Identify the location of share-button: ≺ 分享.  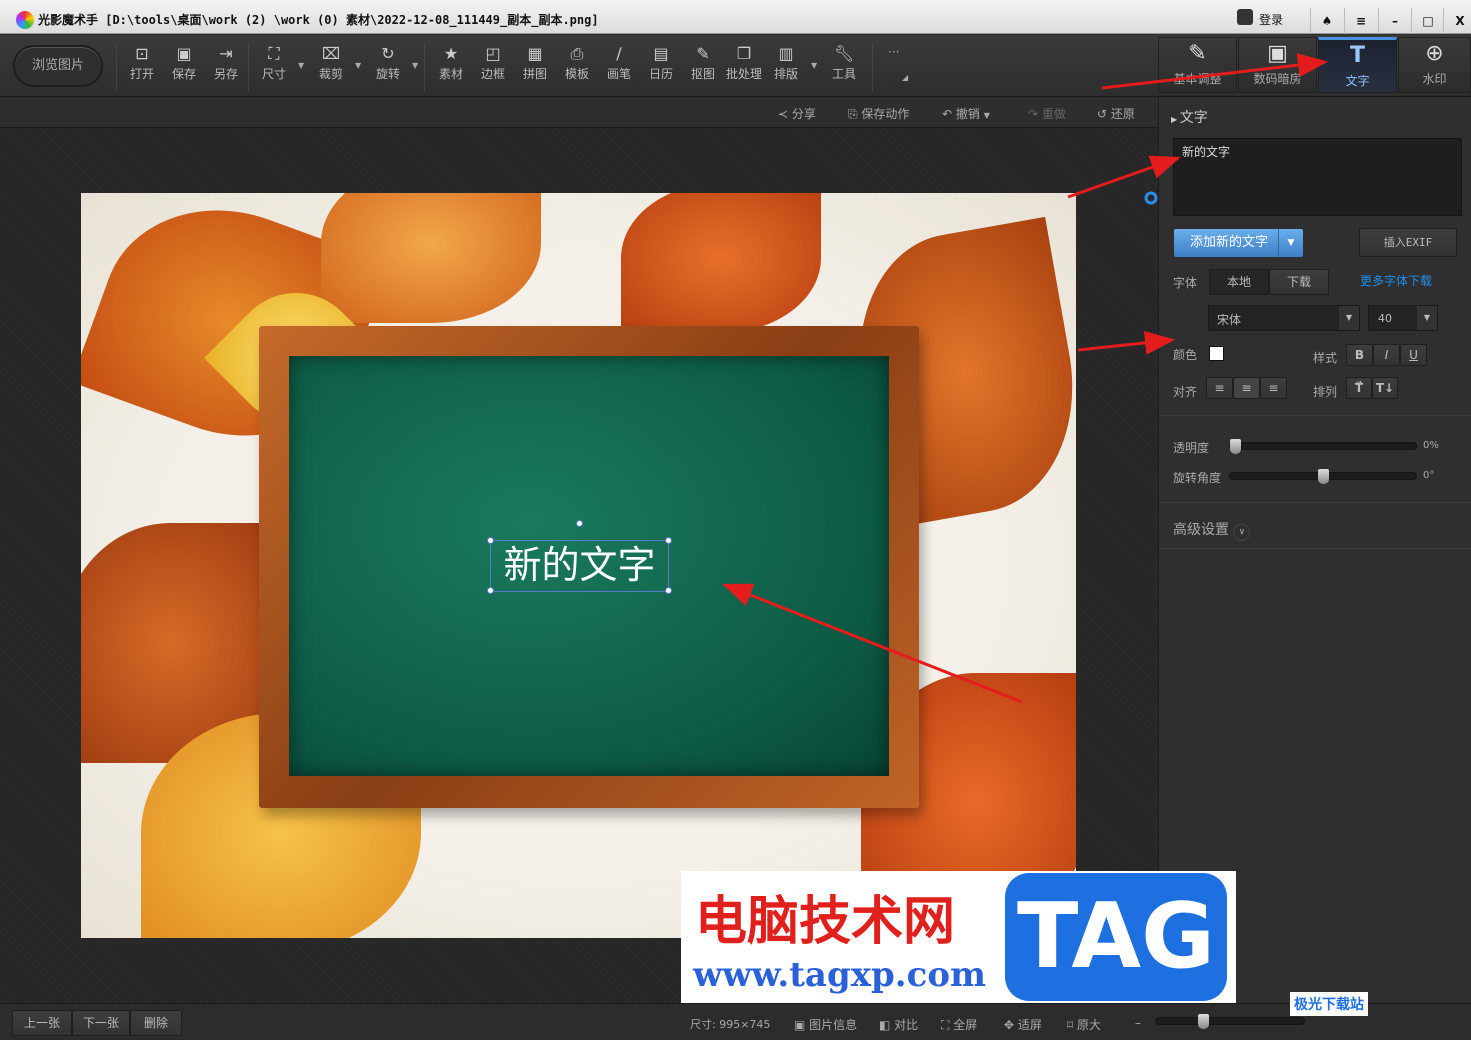
(797, 113).